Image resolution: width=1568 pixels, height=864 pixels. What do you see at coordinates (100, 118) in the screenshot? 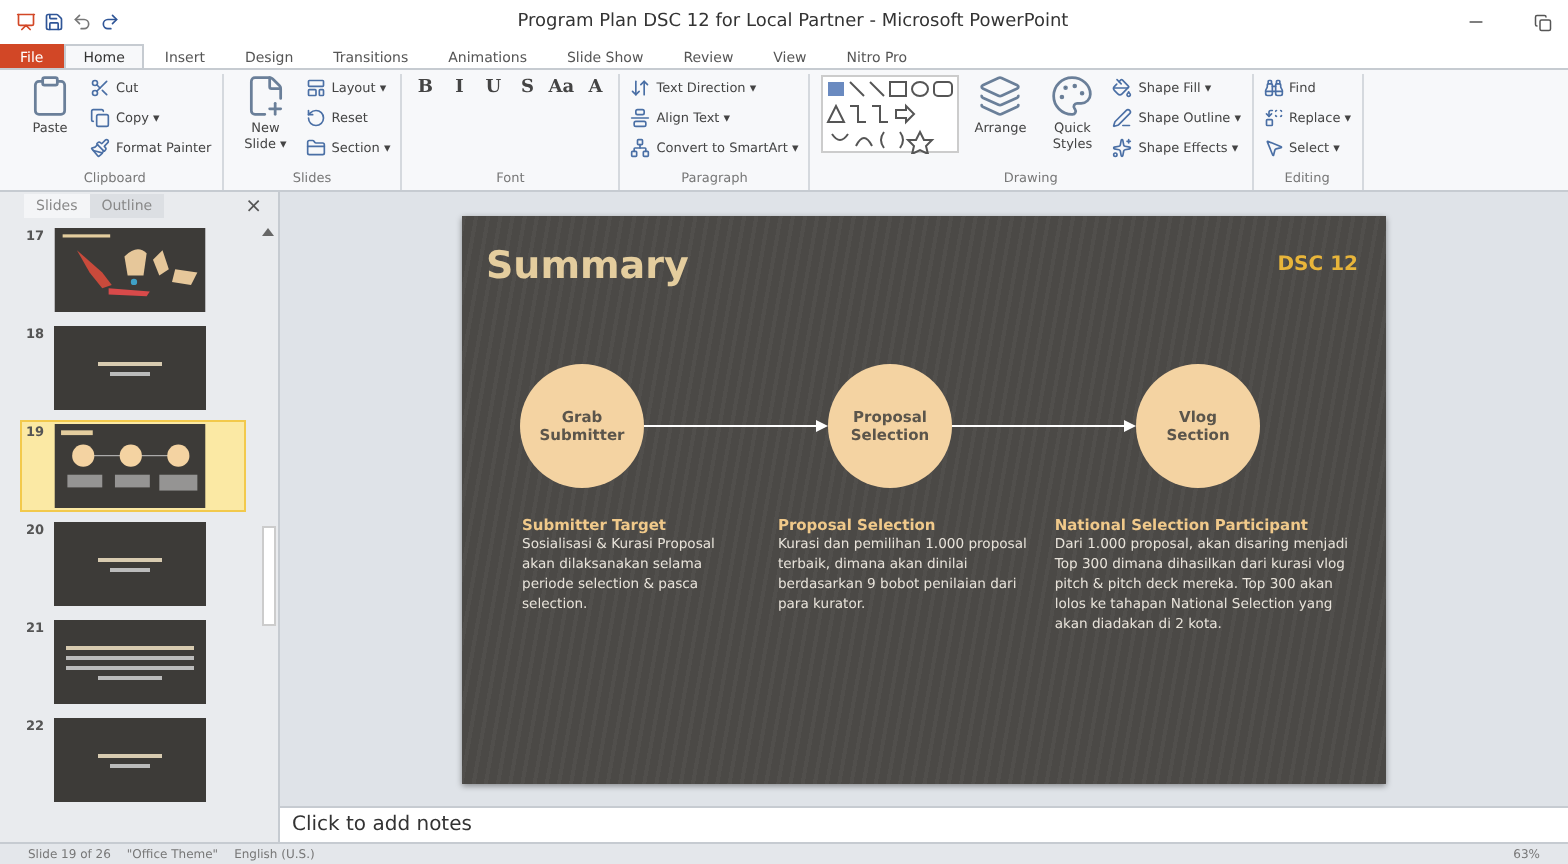
I see `copy-icon` at bounding box center [100, 118].